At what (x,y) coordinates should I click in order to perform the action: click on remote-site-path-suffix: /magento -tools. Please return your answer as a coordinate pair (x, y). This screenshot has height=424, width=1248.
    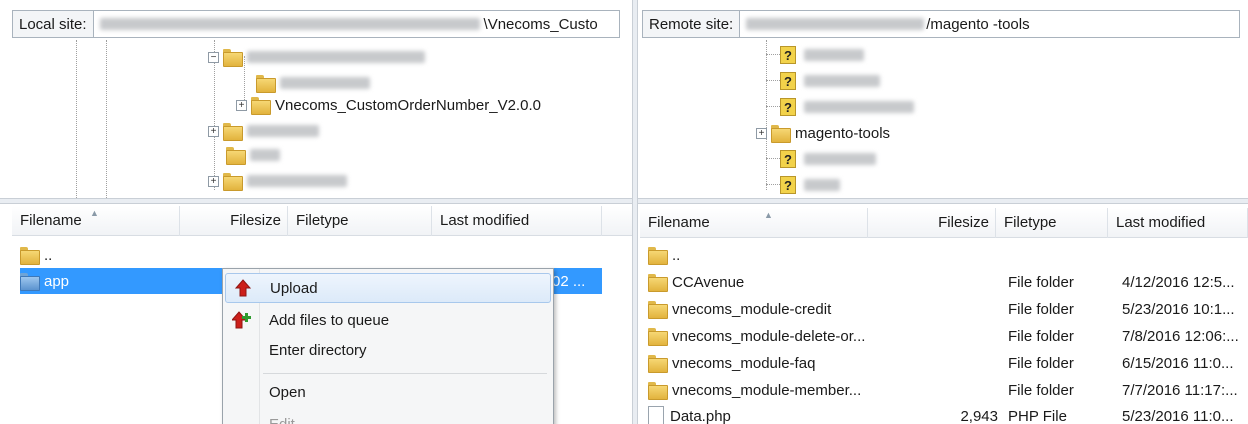
    Looking at the image, I should click on (978, 24).